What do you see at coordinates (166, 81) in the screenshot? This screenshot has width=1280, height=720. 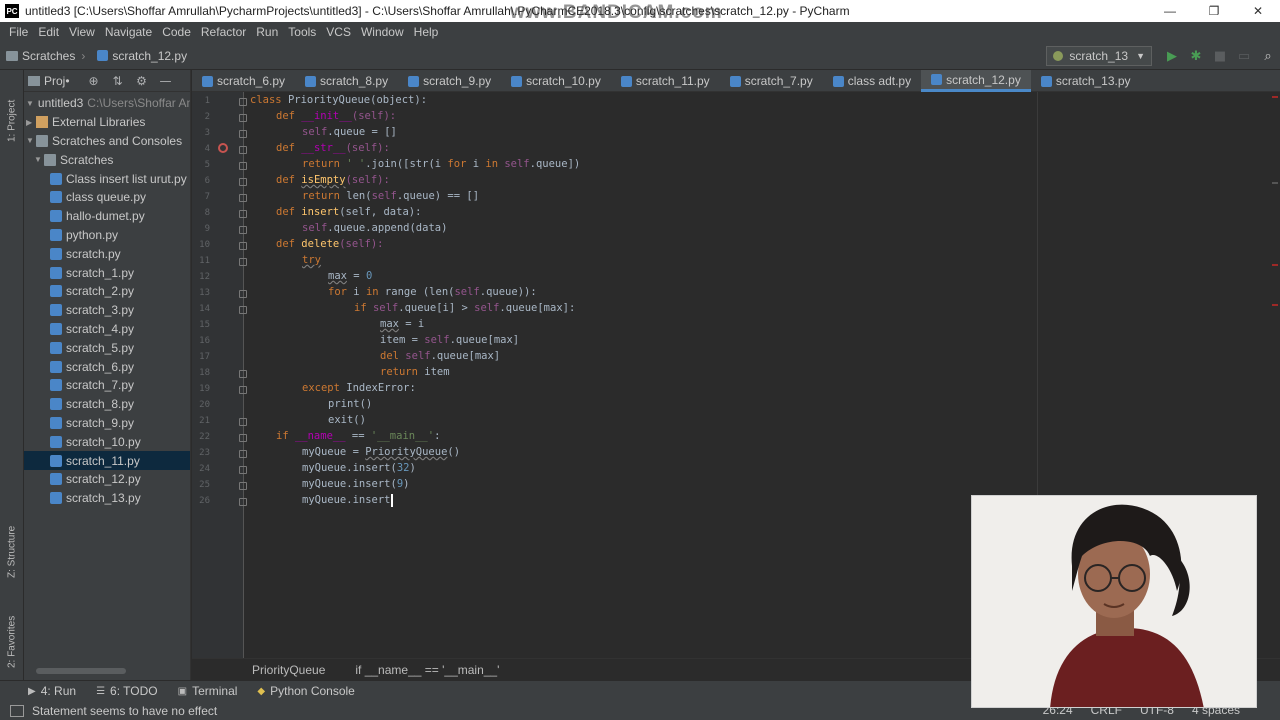 I see `hide-icon: —` at bounding box center [166, 81].